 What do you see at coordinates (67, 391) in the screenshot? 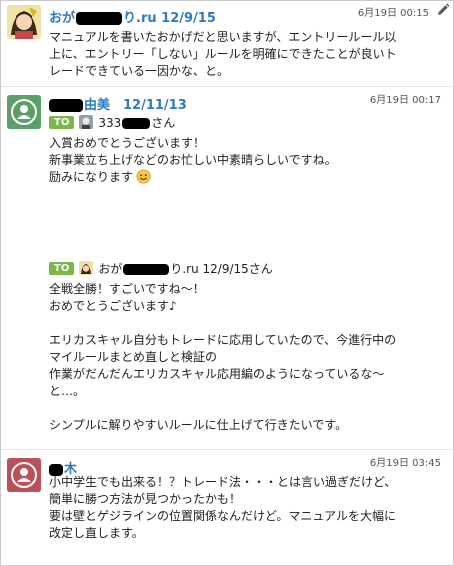
I see `message-line: と…。` at bounding box center [67, 391].